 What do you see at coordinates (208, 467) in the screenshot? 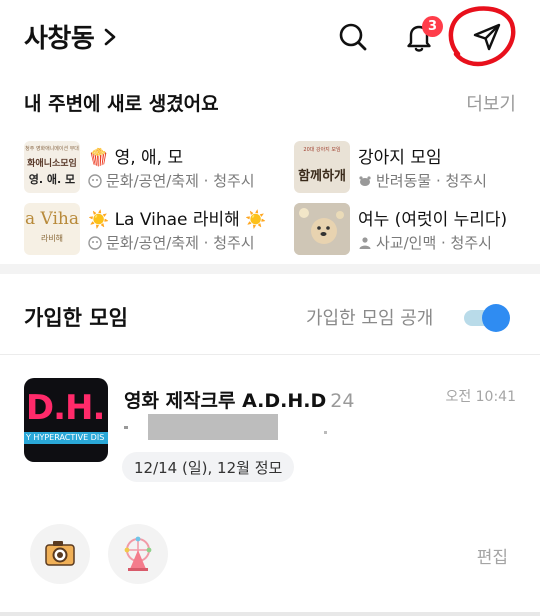
I see `meeting-chip: 12/14 (일), 12월 정모` at bounding box center [208, 467].